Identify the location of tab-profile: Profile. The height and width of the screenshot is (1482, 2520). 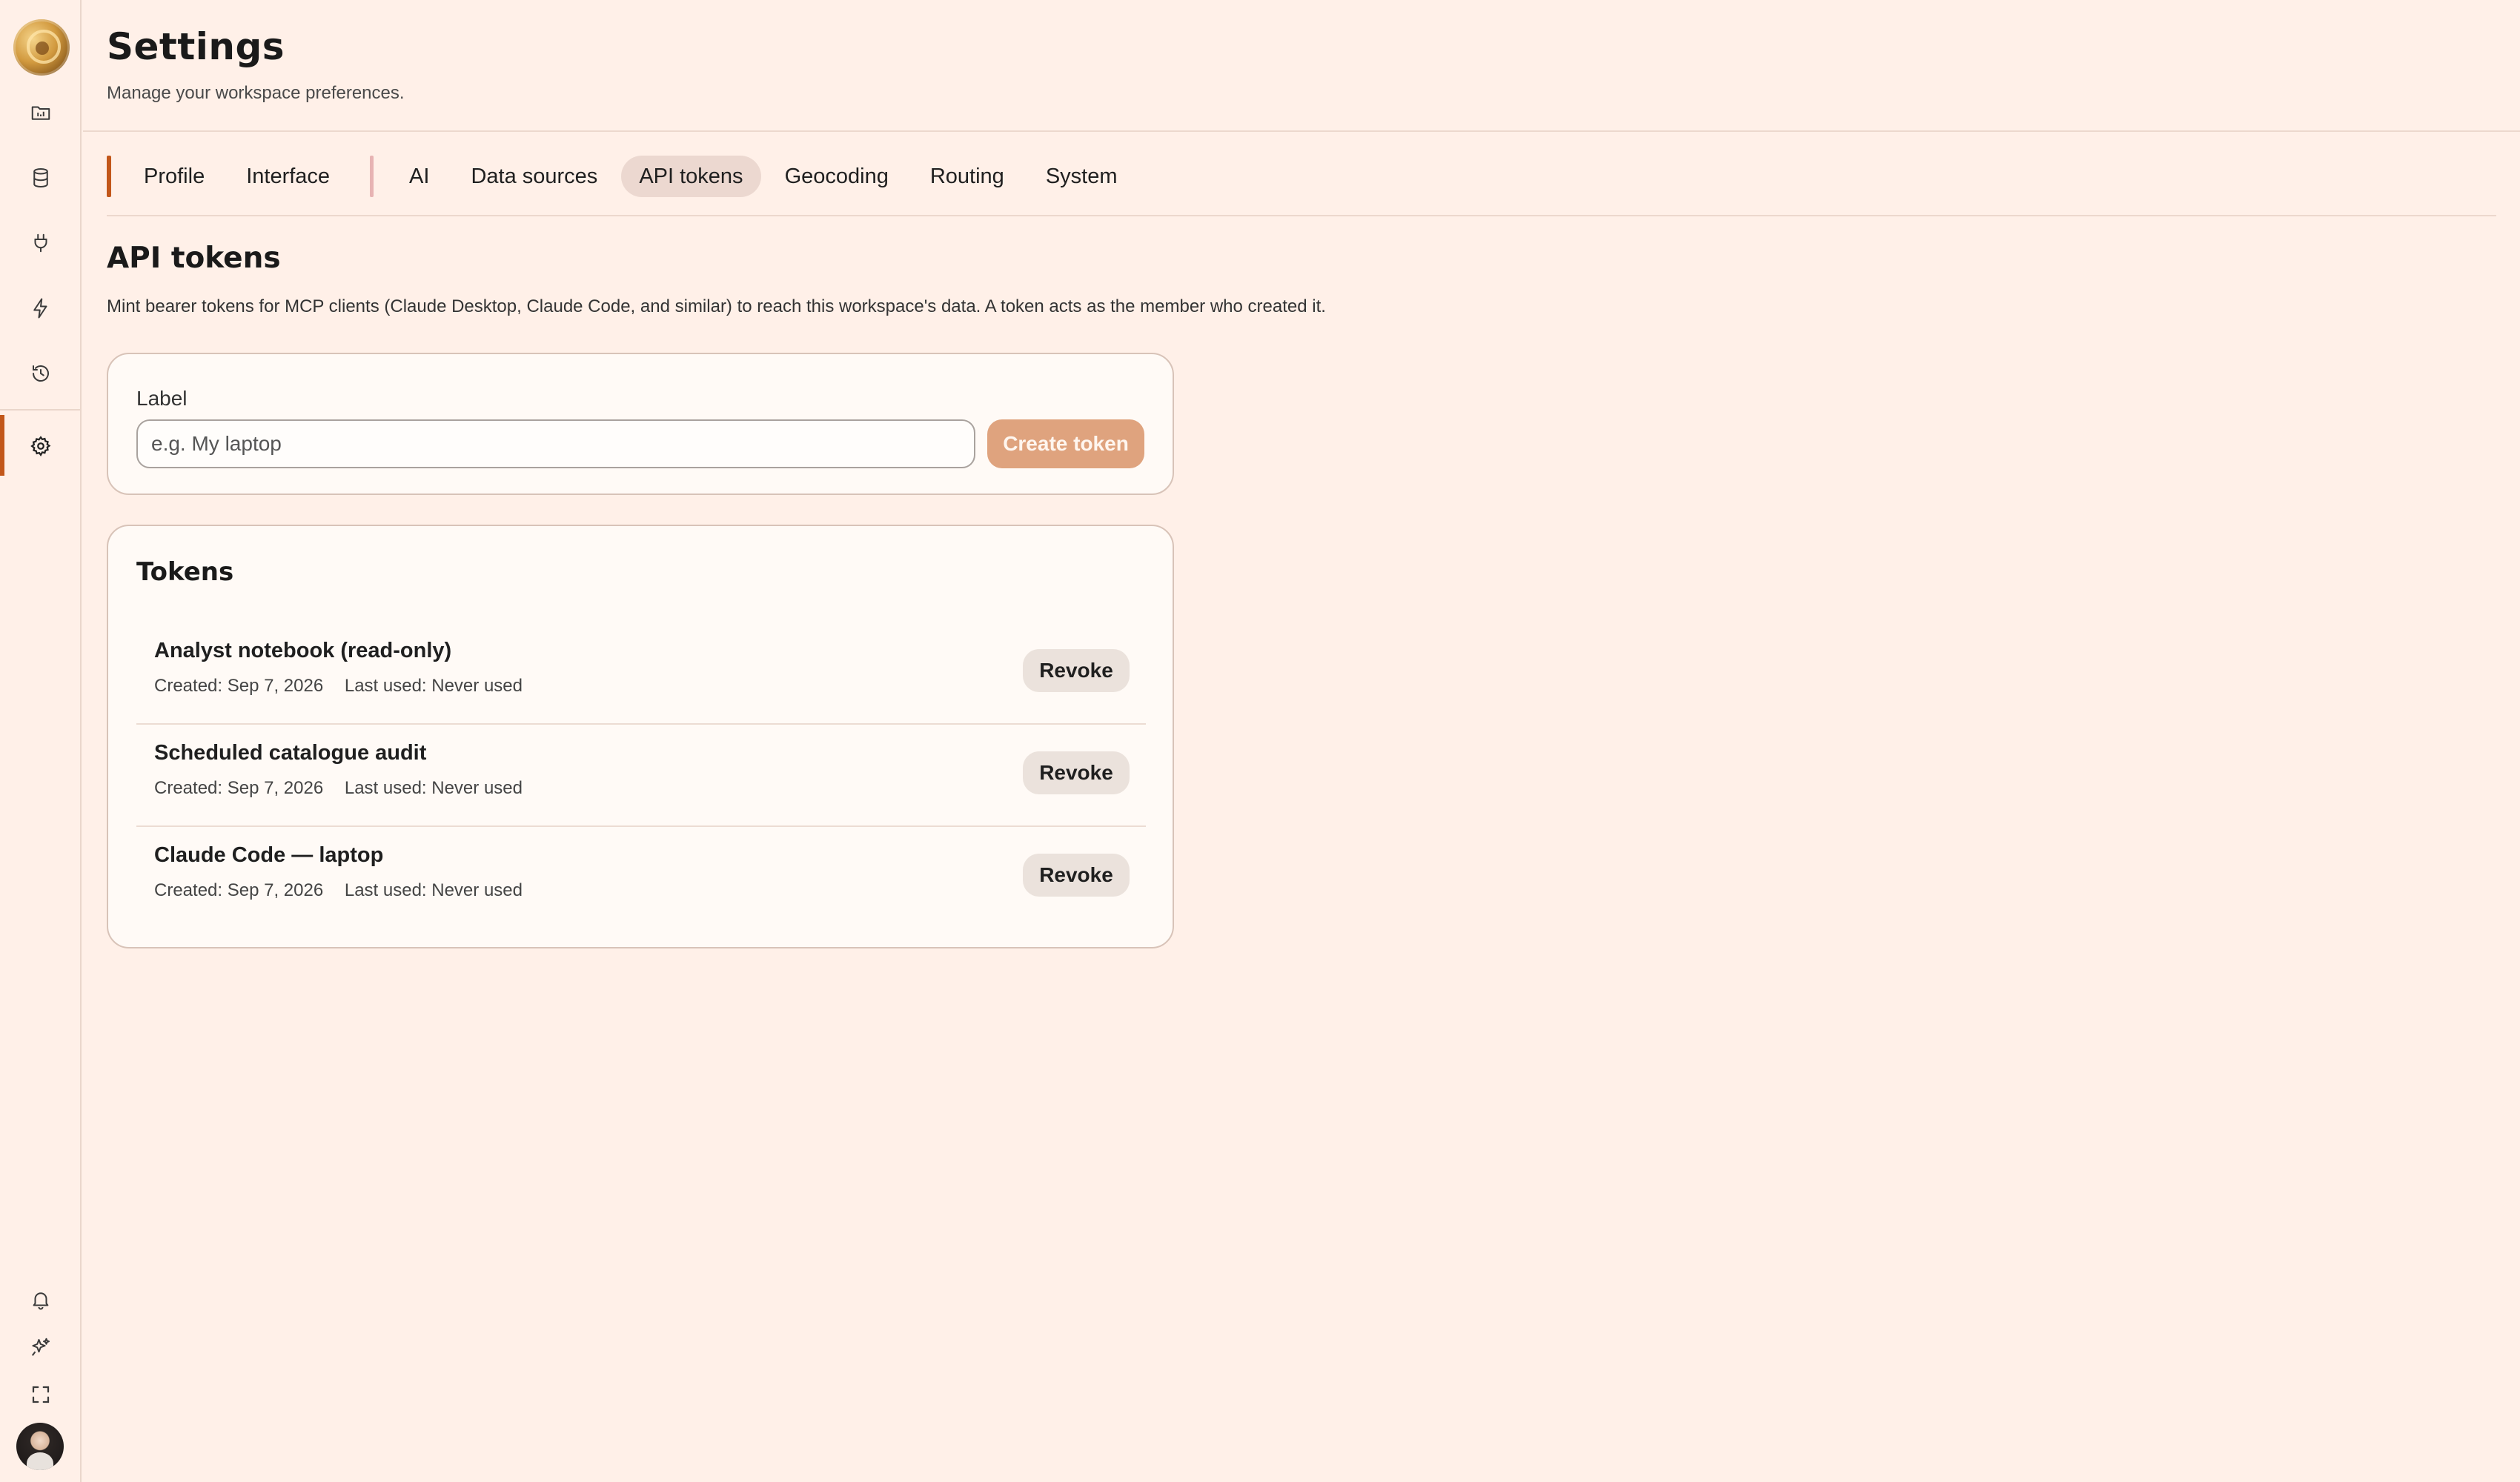
(174, 177).